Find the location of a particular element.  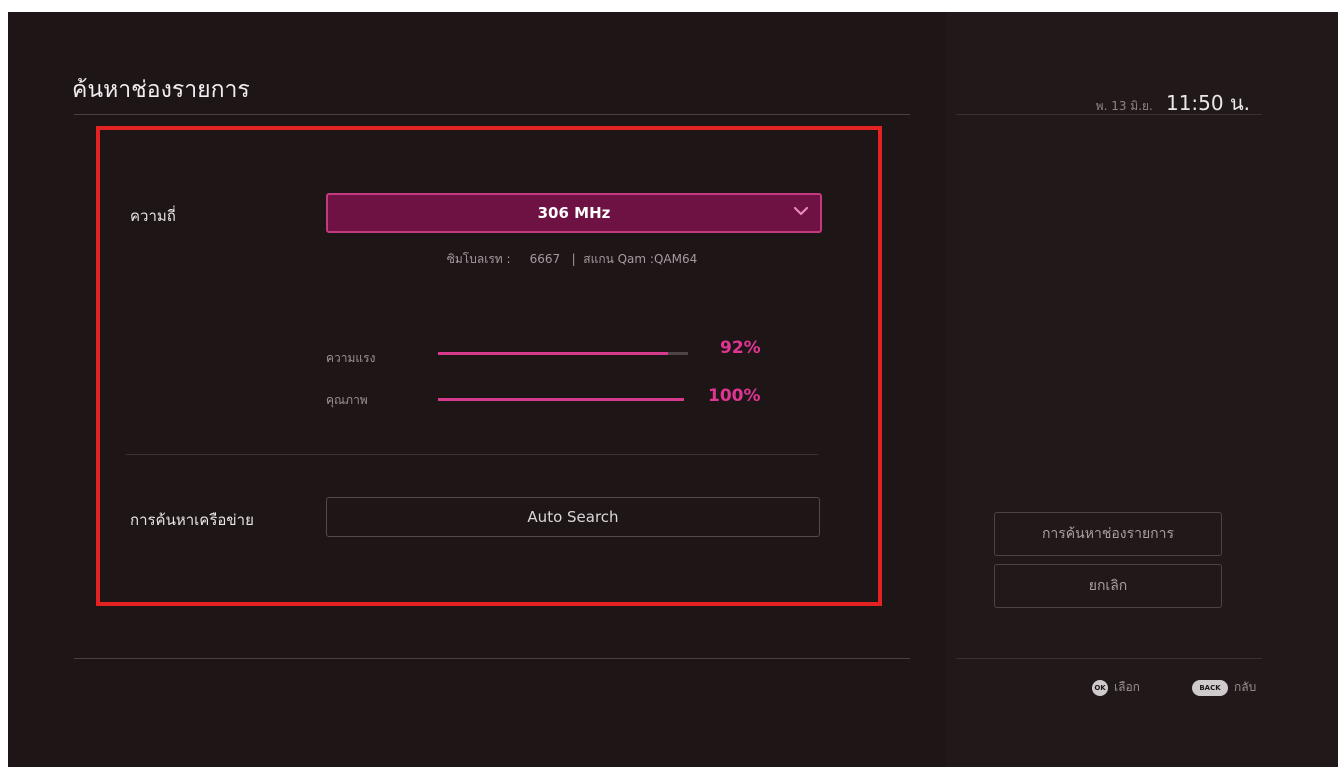

ok-hint-label: เลือก is located at coordinates (1127, 687).